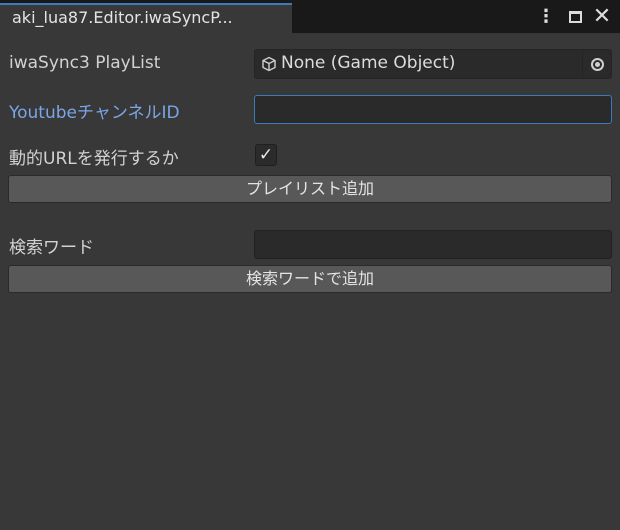 Image resolution: width=620 pixels, height=530 pixels. What do you see at coordinates (368, 63) in the screenshot?
I see `playlist-value: None (Game Object)` at bounding box center [368, 63].